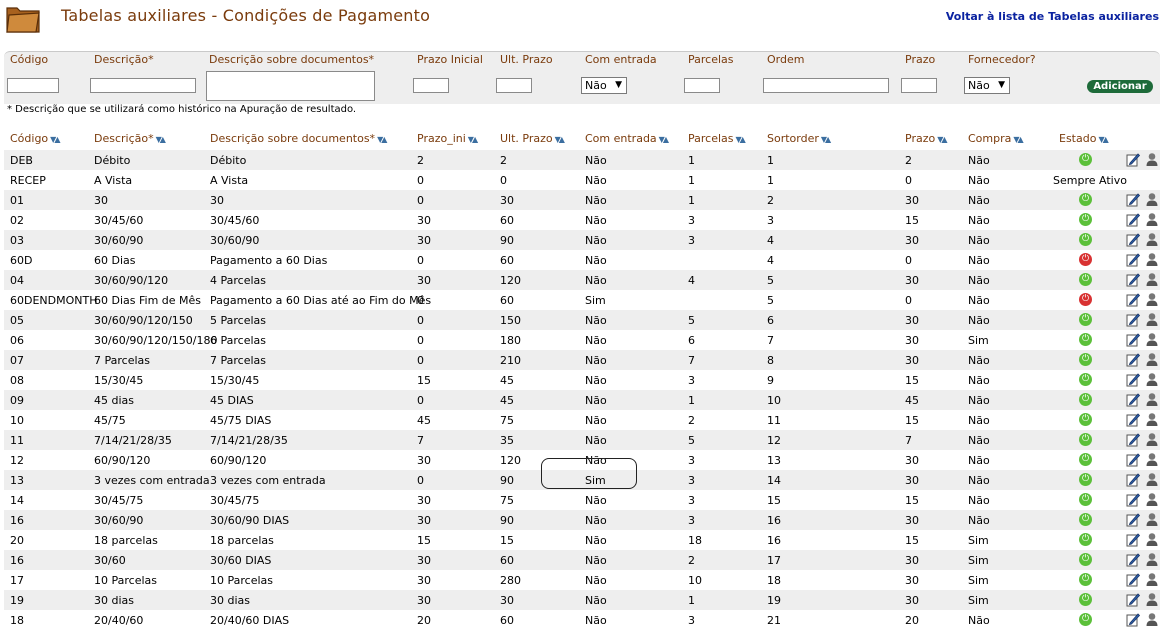 The width and height of the screenshot is (1164, 630). What do you see at coordinates (1084, 138) in the screenshot?
I see `column-header-estado: Estado ▼▲` at bounding box center [1084, 138].